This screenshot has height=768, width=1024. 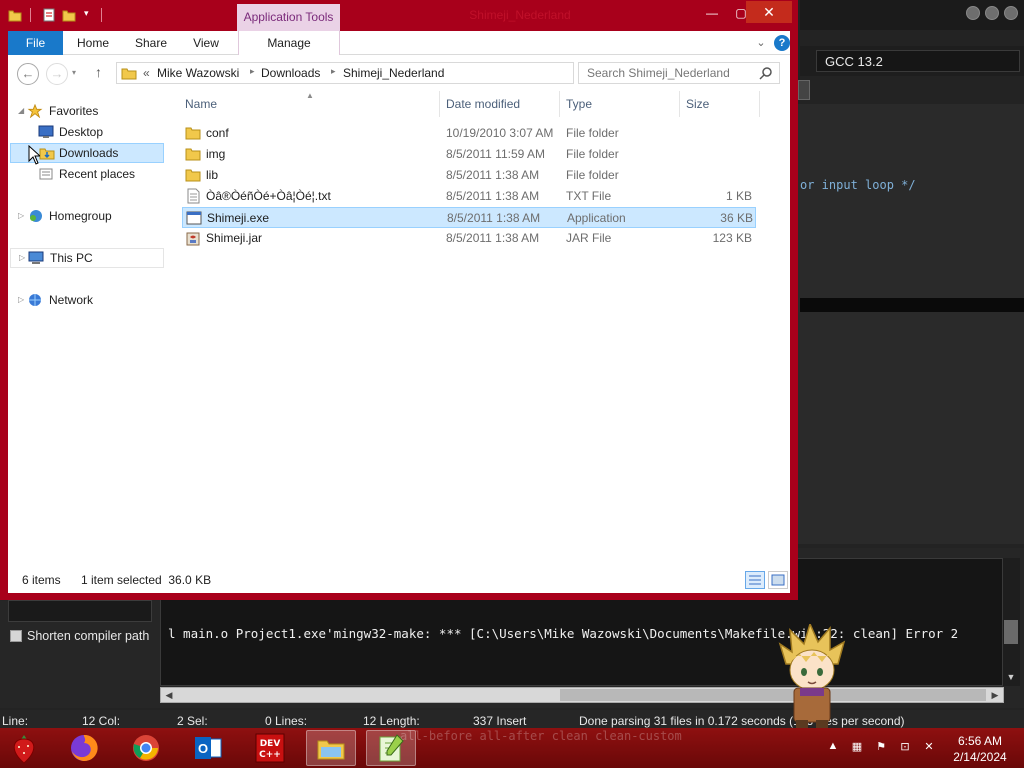 I want to click on taskbar-chrome, so click(x=146, y=748).